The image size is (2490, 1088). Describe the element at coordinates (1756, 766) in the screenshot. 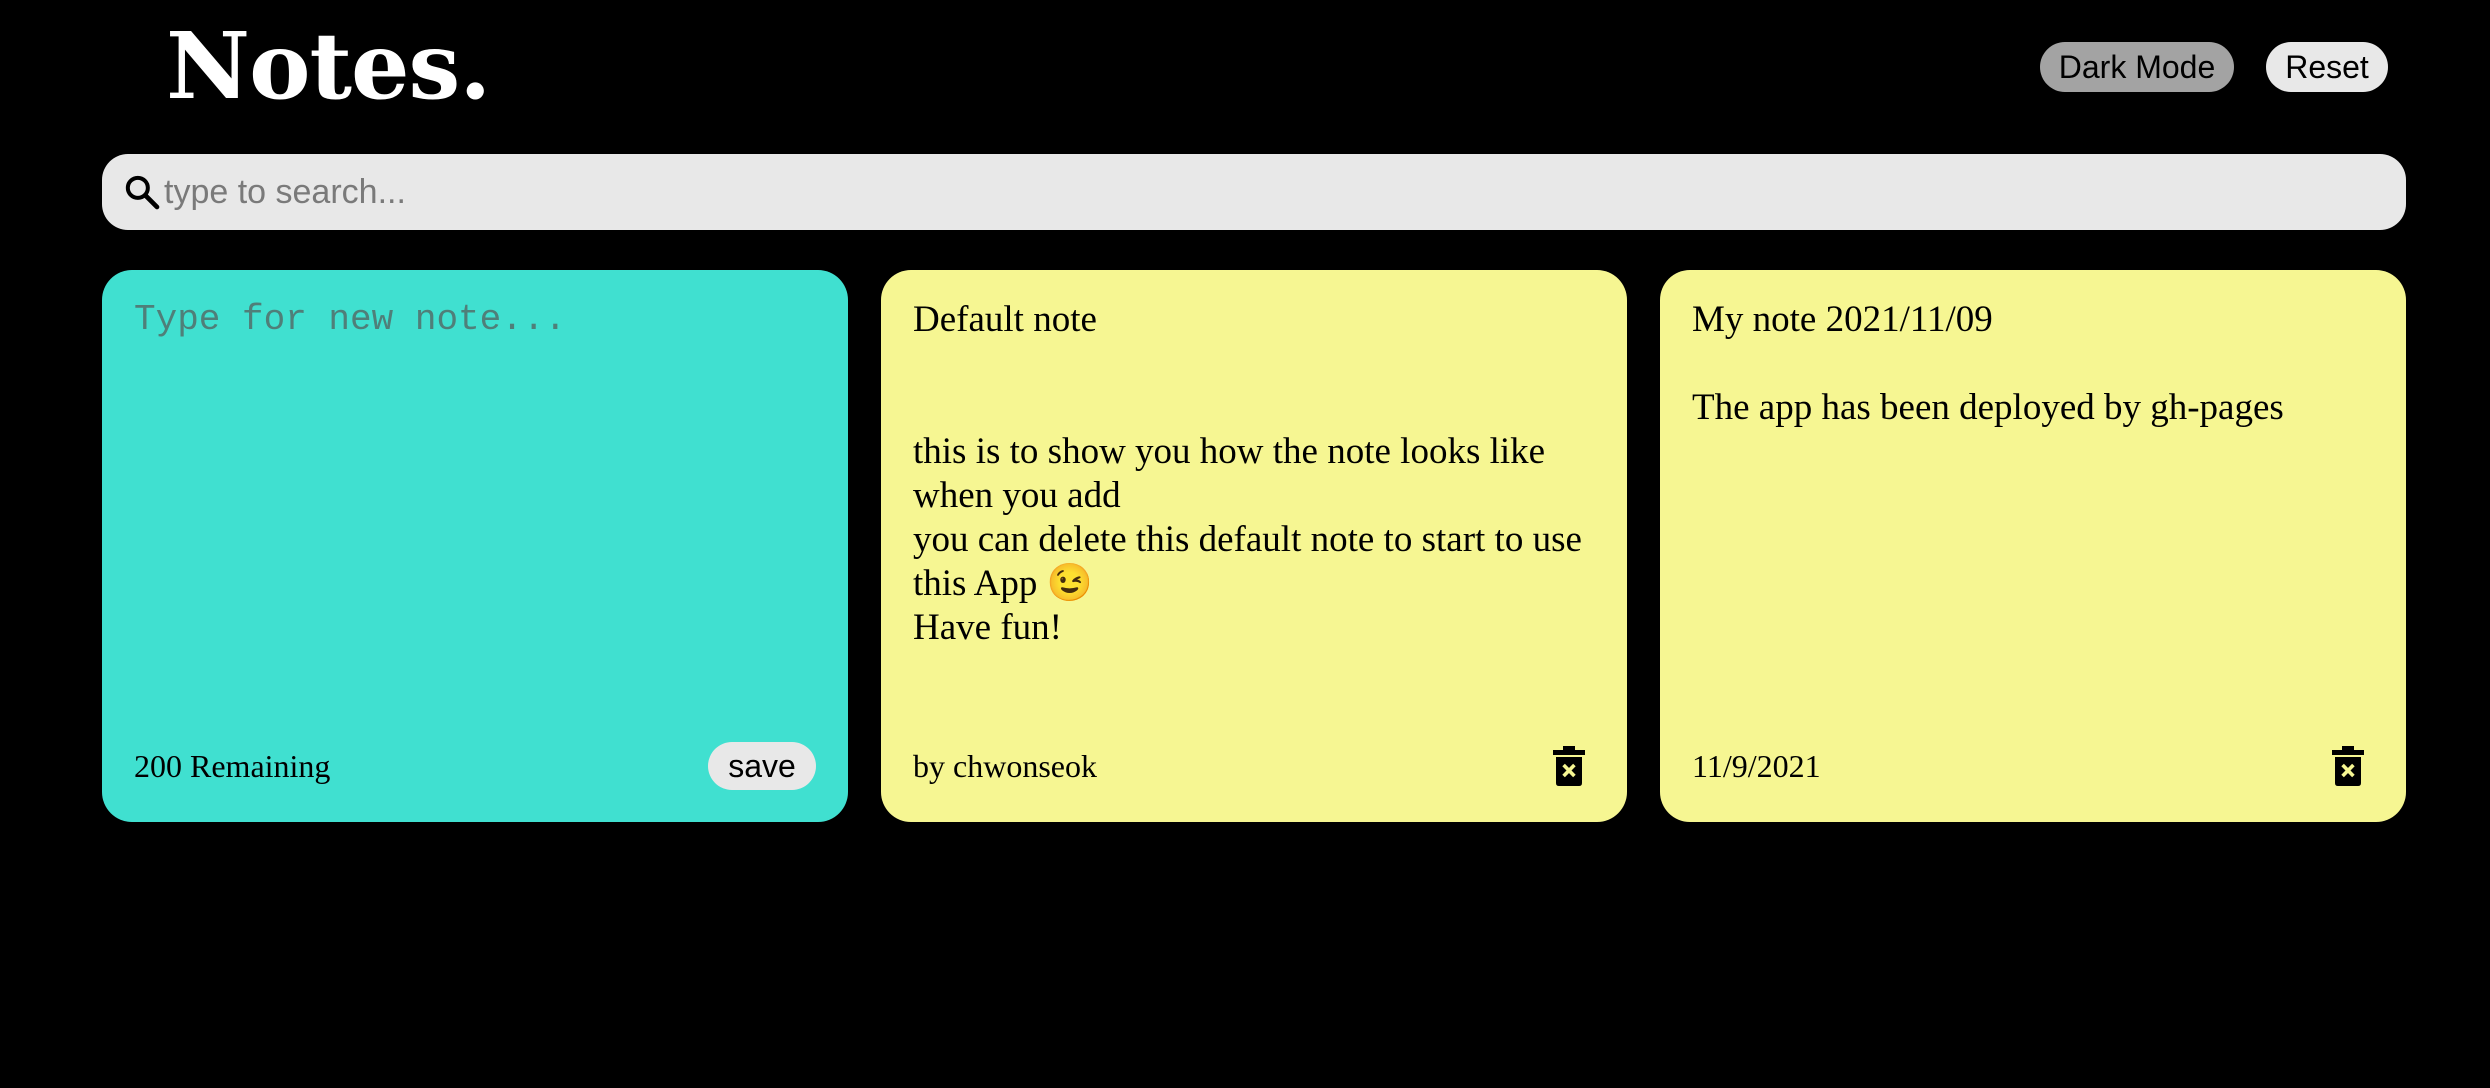

I see `note-date: 11/9/2021` at that location.